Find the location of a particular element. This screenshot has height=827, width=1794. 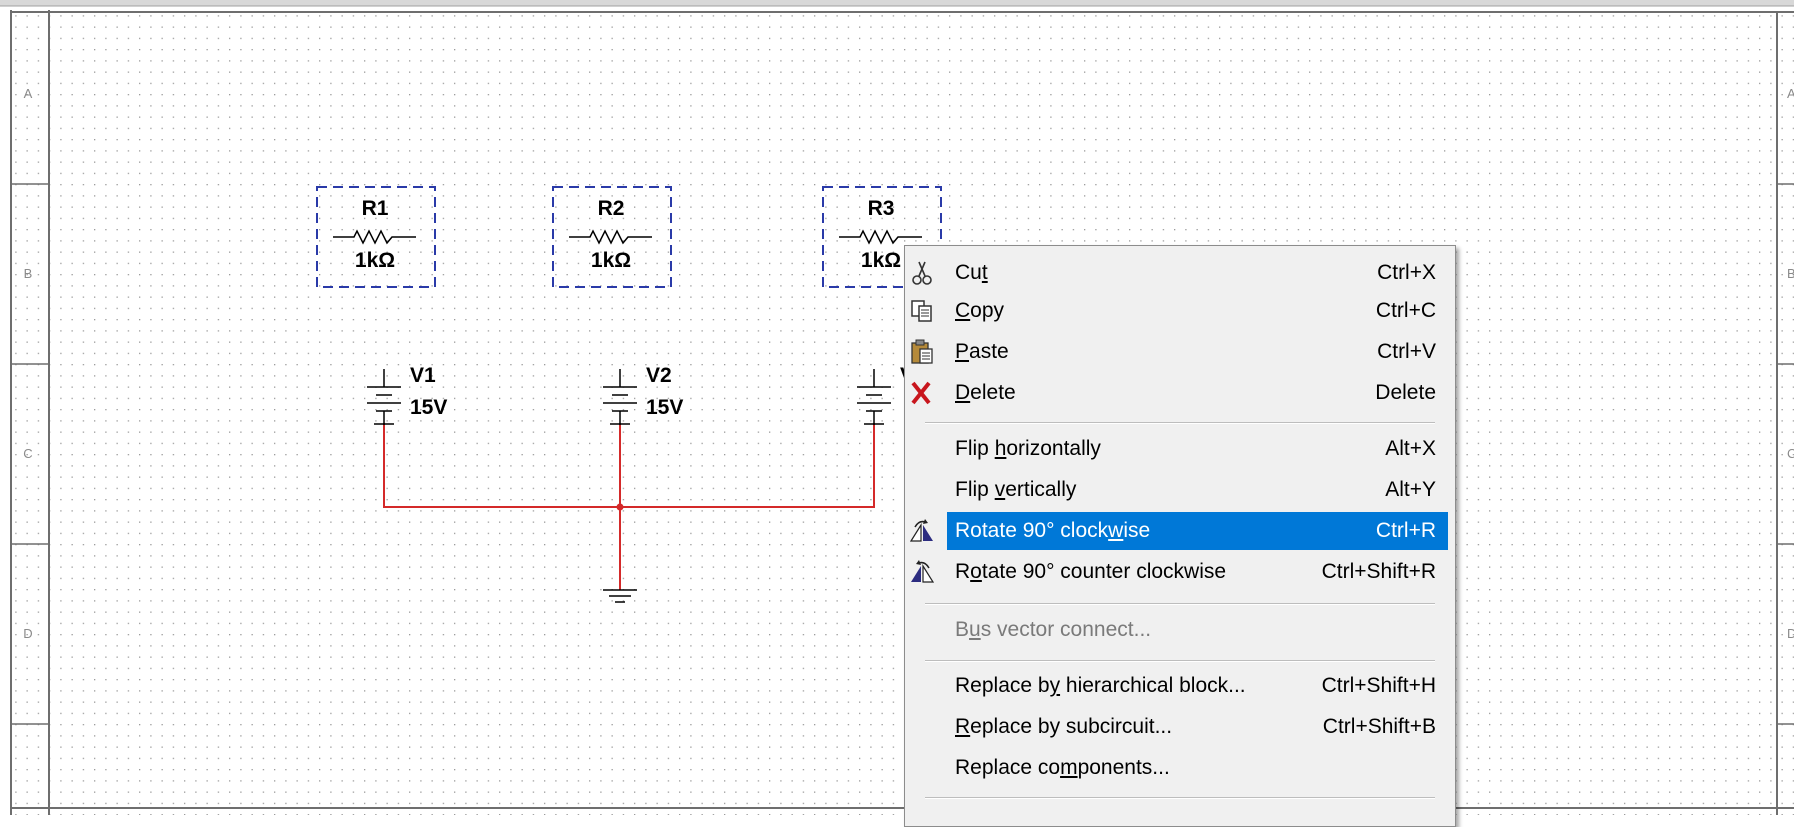

menu-item-shortcut: Alt+Y is located at coordinates (1410, 489).